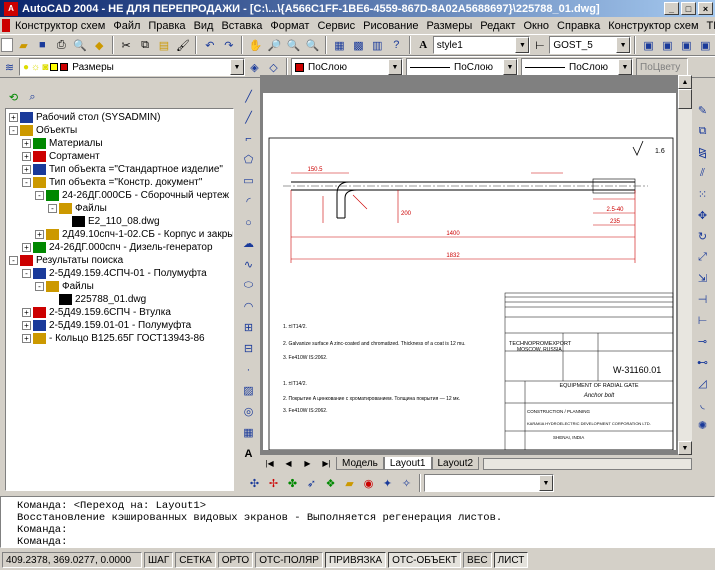 Image resolution: width=715 pixels, height=570 pixels. What do you see at coordinates (204, 26) in the screenshot?
I see `menu-item-view: Вид` at bounding box center [204, 26].